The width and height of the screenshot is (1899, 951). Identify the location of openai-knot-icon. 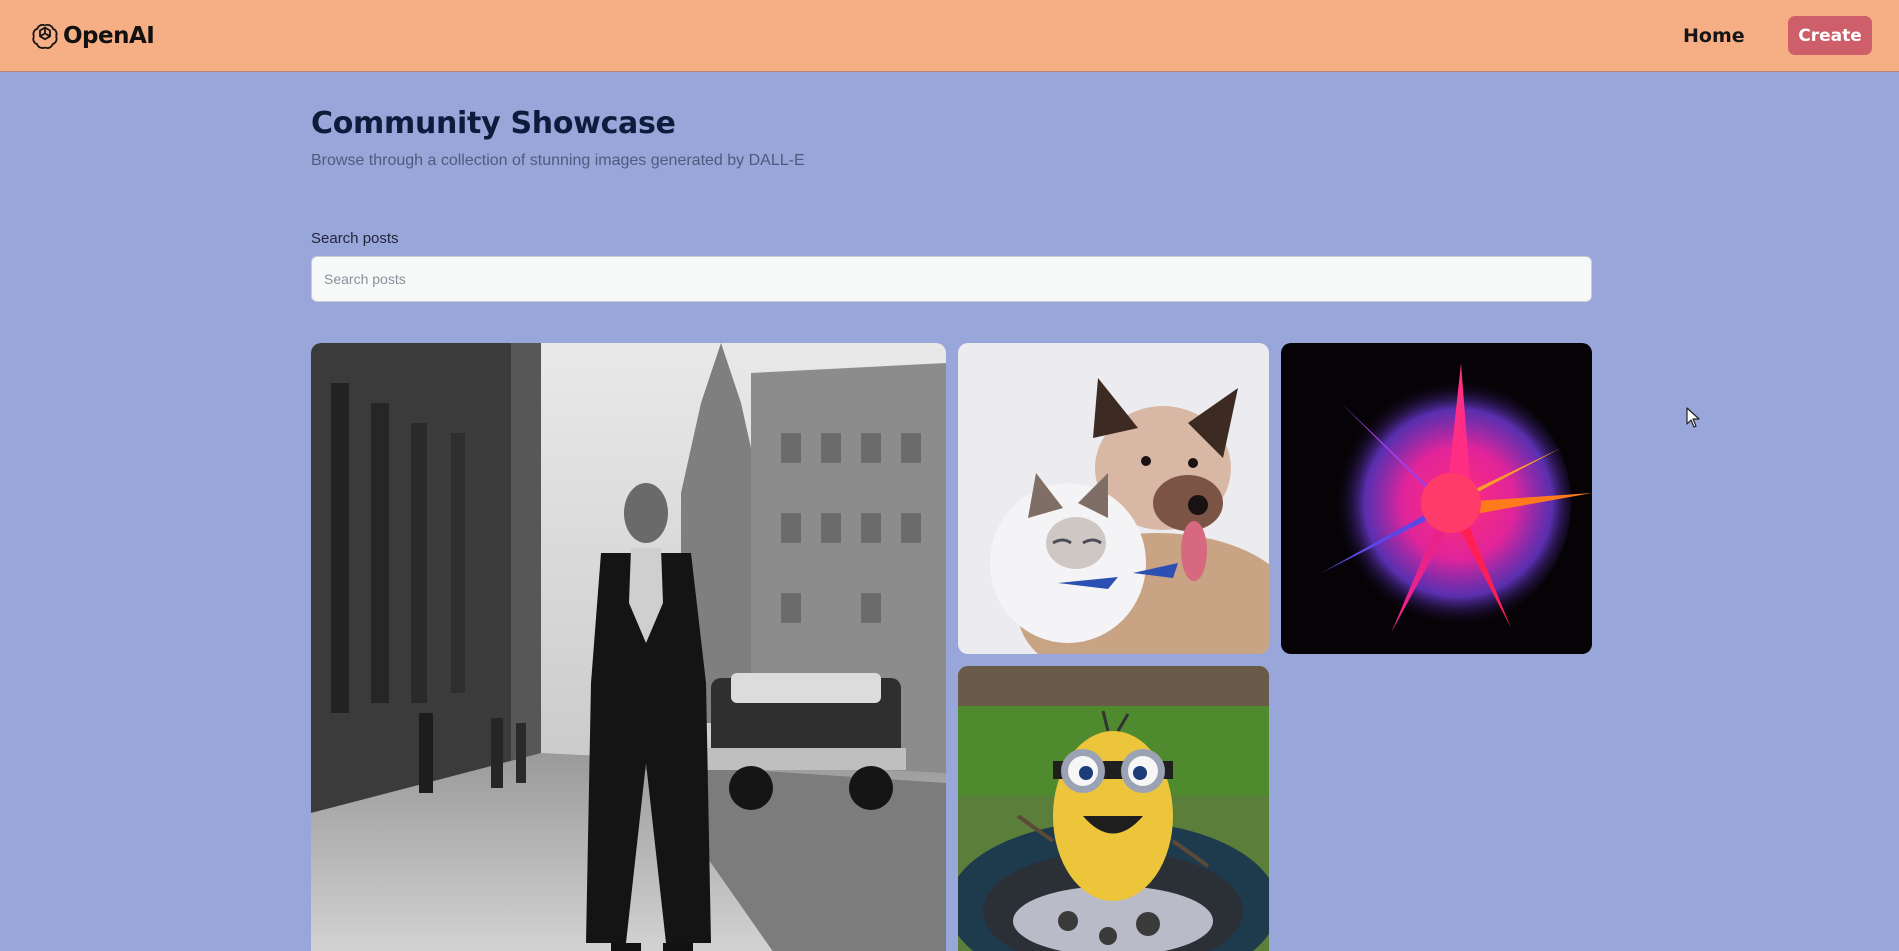
(45, 36).